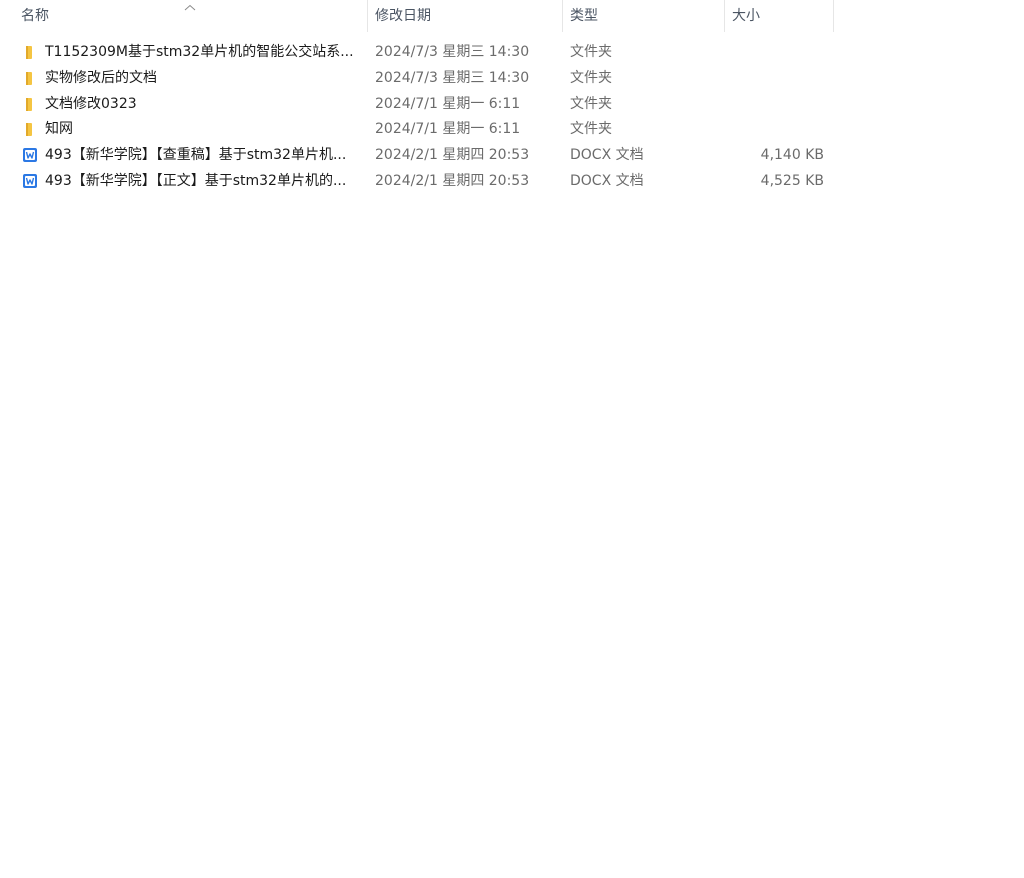 This screenshot has height=878, width=1024. I want to click on column-header-size: 大小, so click(782, 16).